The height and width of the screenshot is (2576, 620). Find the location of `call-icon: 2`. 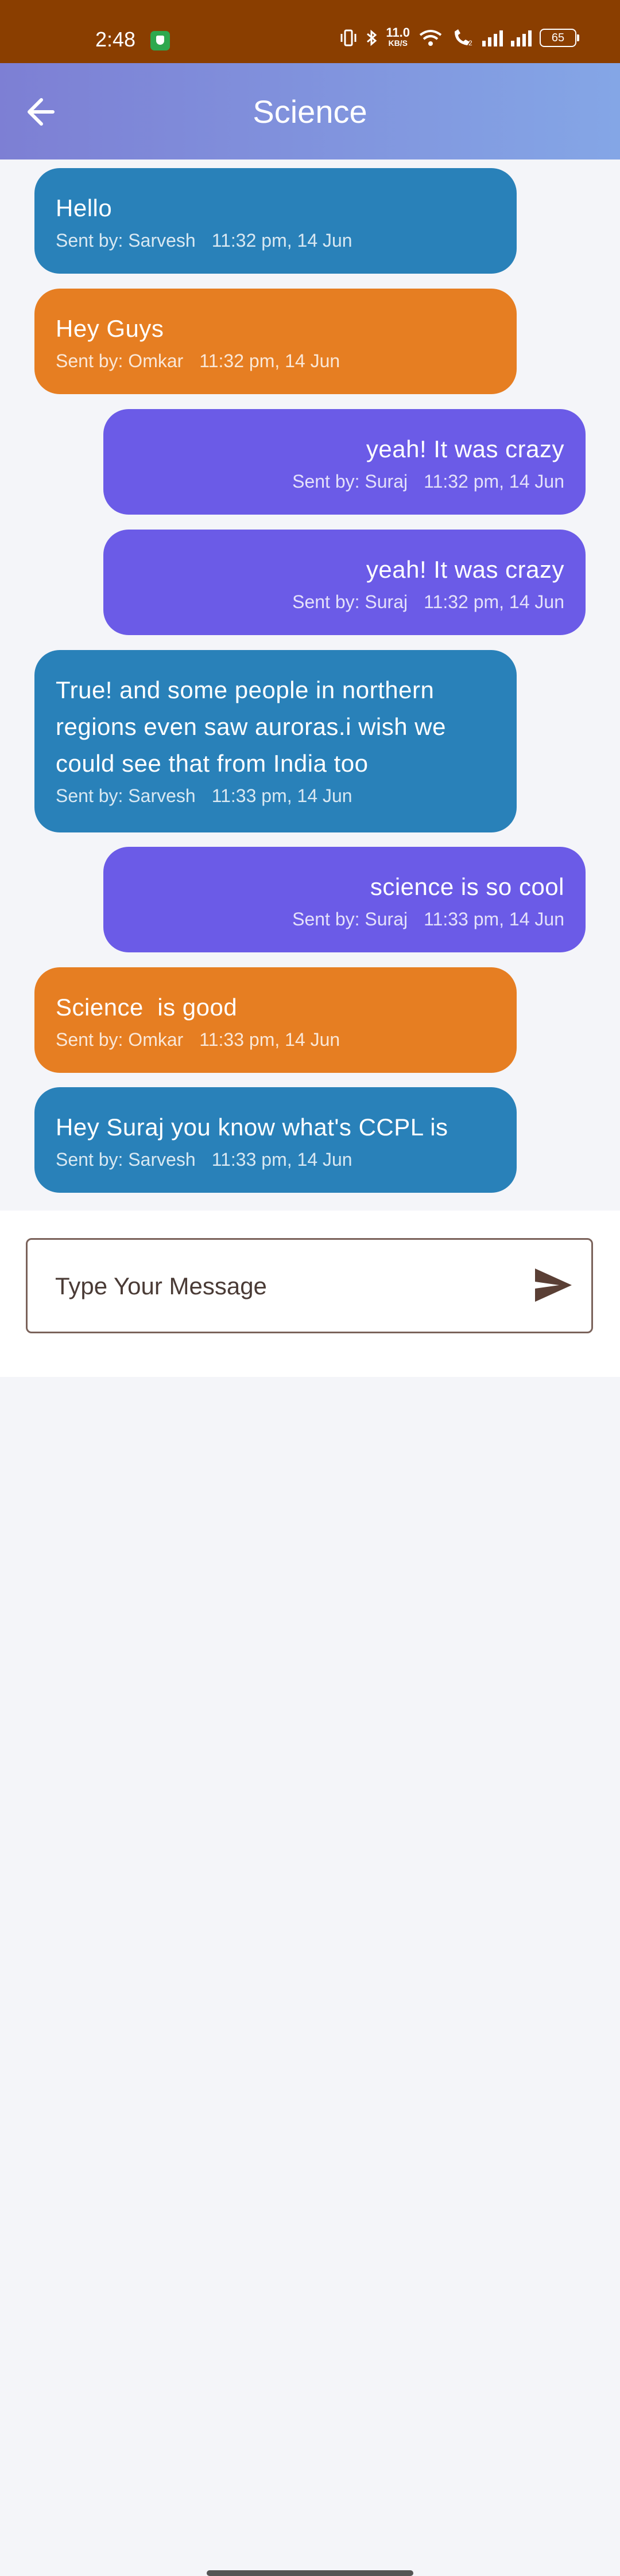

call-icon: 2 is located at coordinates (463, 38).